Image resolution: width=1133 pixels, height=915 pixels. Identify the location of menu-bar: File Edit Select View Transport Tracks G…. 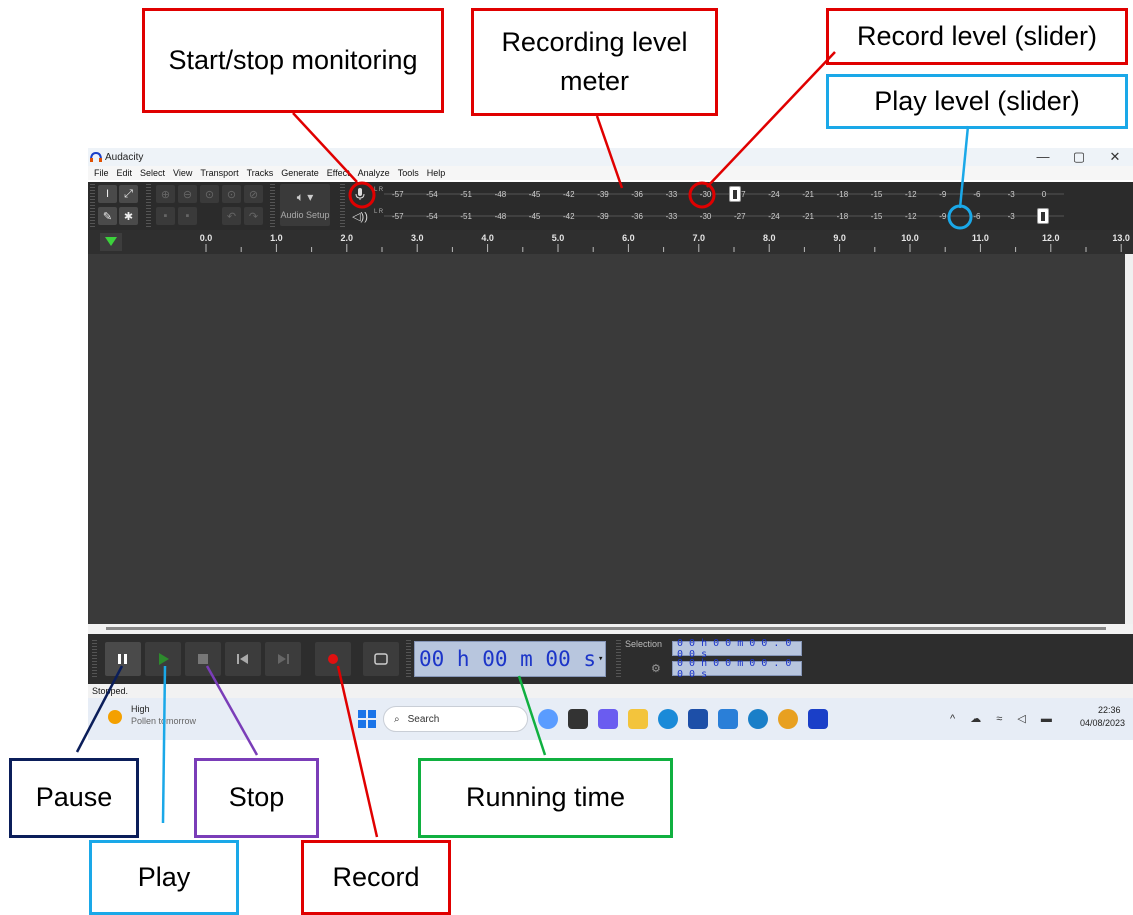
(610, 173).